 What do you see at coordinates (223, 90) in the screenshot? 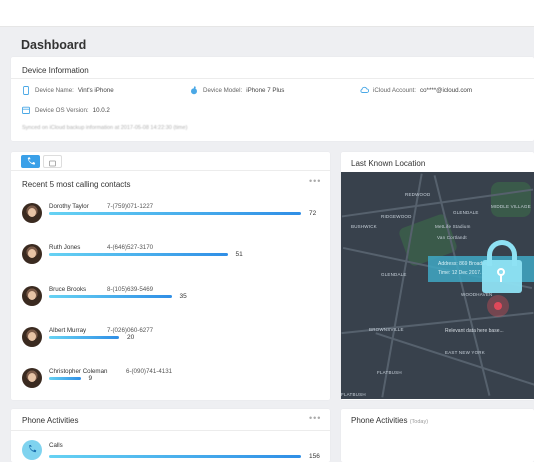
I see `device-model-label: Device Model:` at bounding box center [223, 90].